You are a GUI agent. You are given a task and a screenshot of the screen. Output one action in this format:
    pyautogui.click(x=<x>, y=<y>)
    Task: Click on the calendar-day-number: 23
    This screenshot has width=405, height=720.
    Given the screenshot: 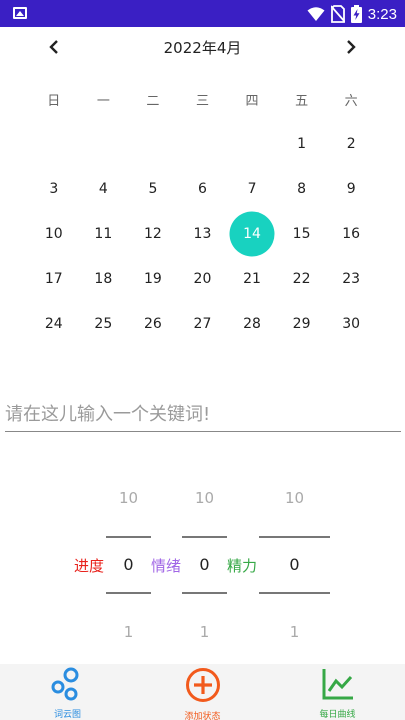 What is the action you would take?
    pyautogui.click(x=351, y=278)
    